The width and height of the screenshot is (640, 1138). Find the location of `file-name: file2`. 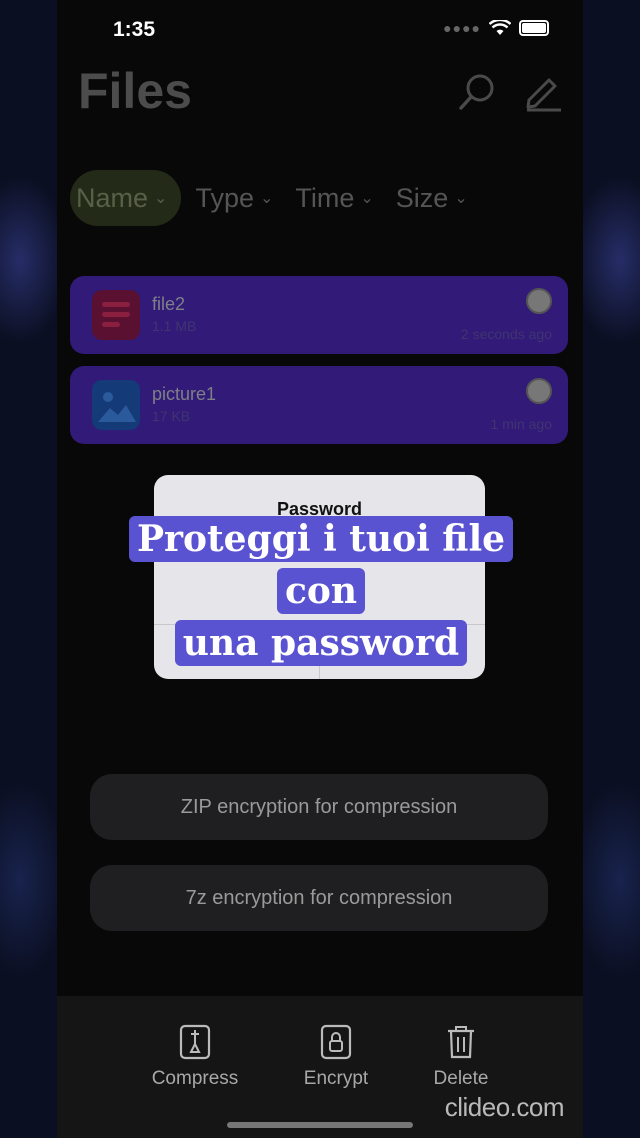

file-name: file2 is located at coordinates (169, 304).